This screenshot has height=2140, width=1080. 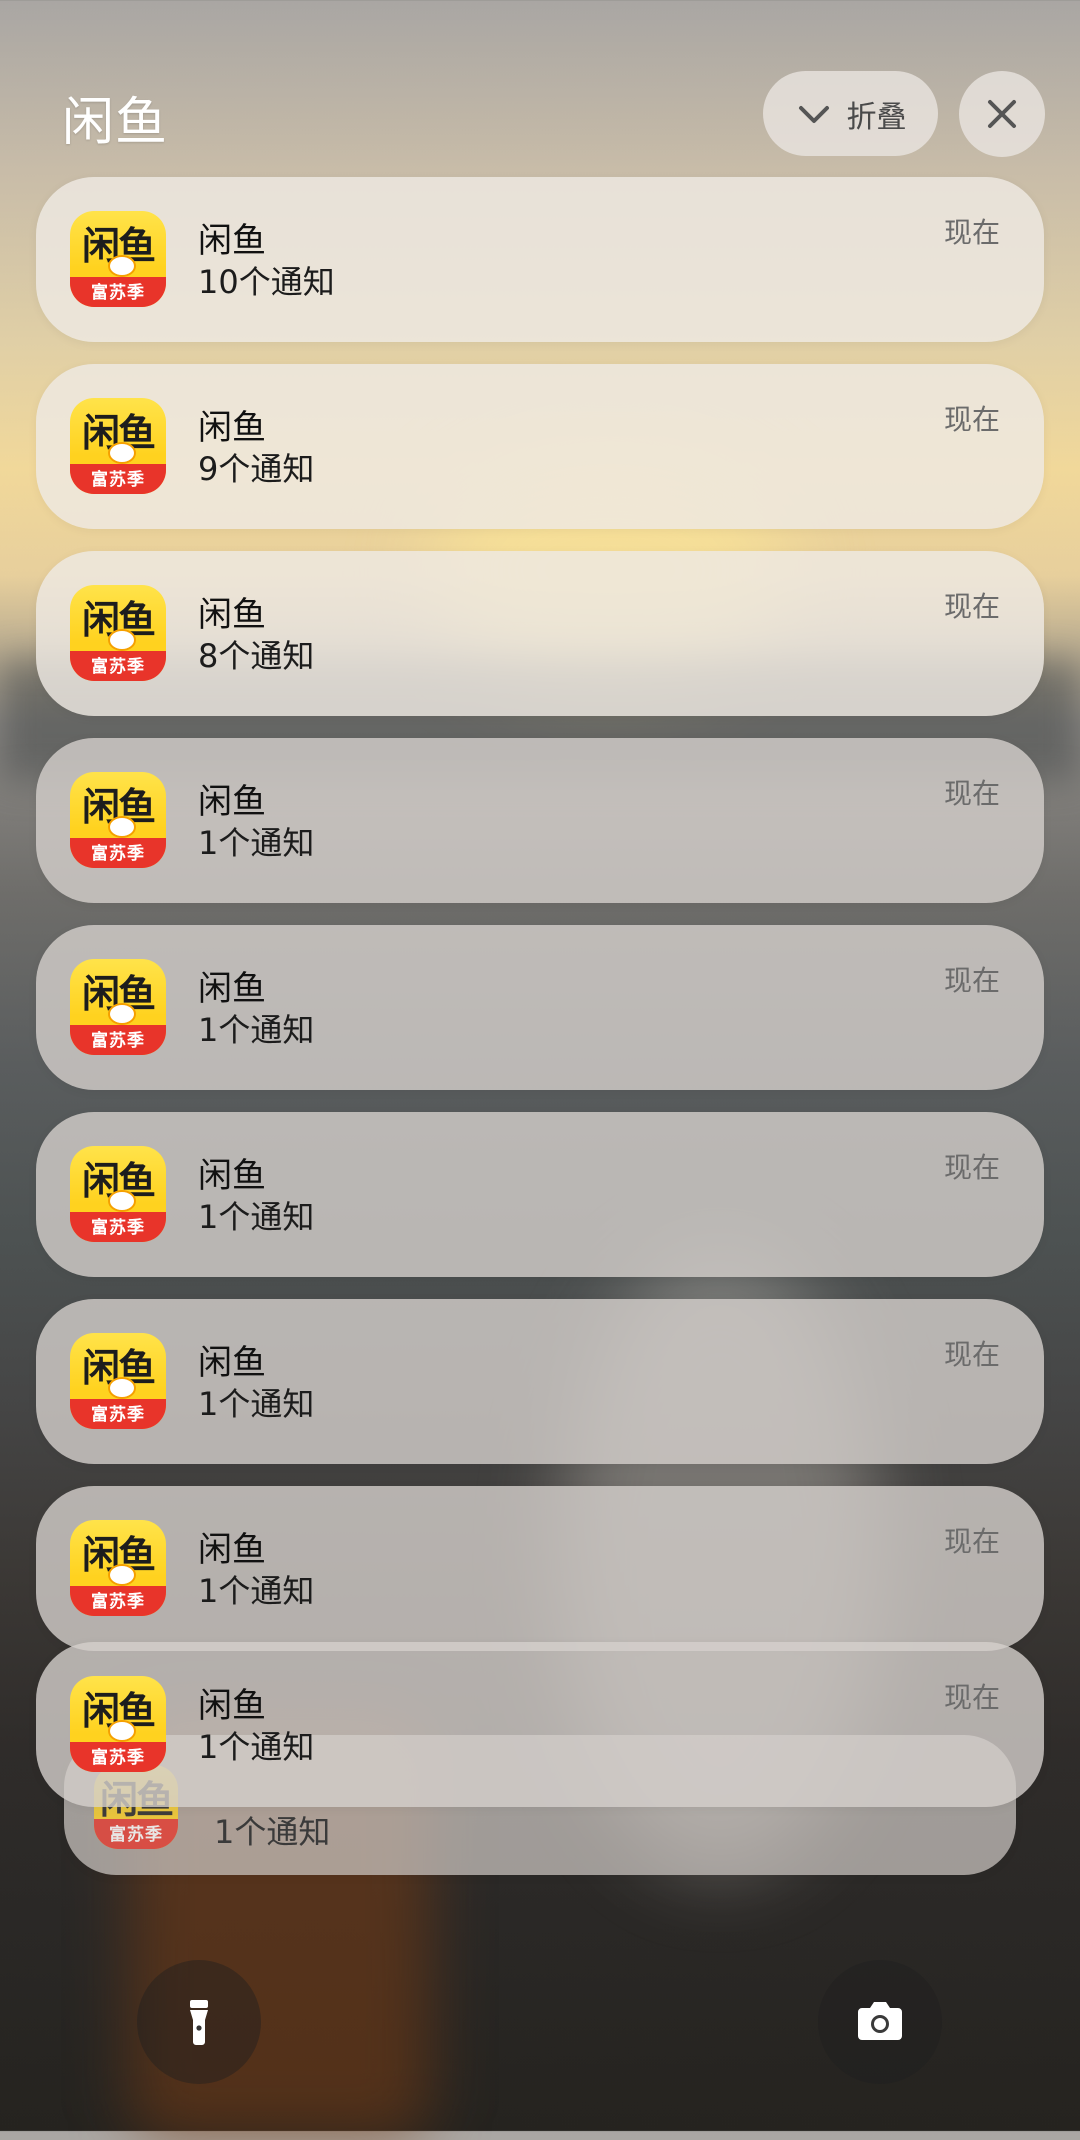 I want to click on close-icon, so click(x=1002, y=114).